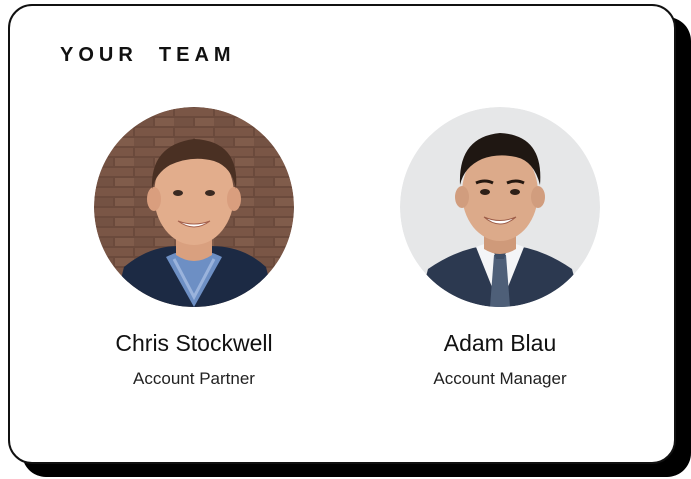 The height and width of the screenshot is (479, 691). Describe the element at coordinates (500, 343) in the screenshot. I see `member-name: Adam Blau` at that location.